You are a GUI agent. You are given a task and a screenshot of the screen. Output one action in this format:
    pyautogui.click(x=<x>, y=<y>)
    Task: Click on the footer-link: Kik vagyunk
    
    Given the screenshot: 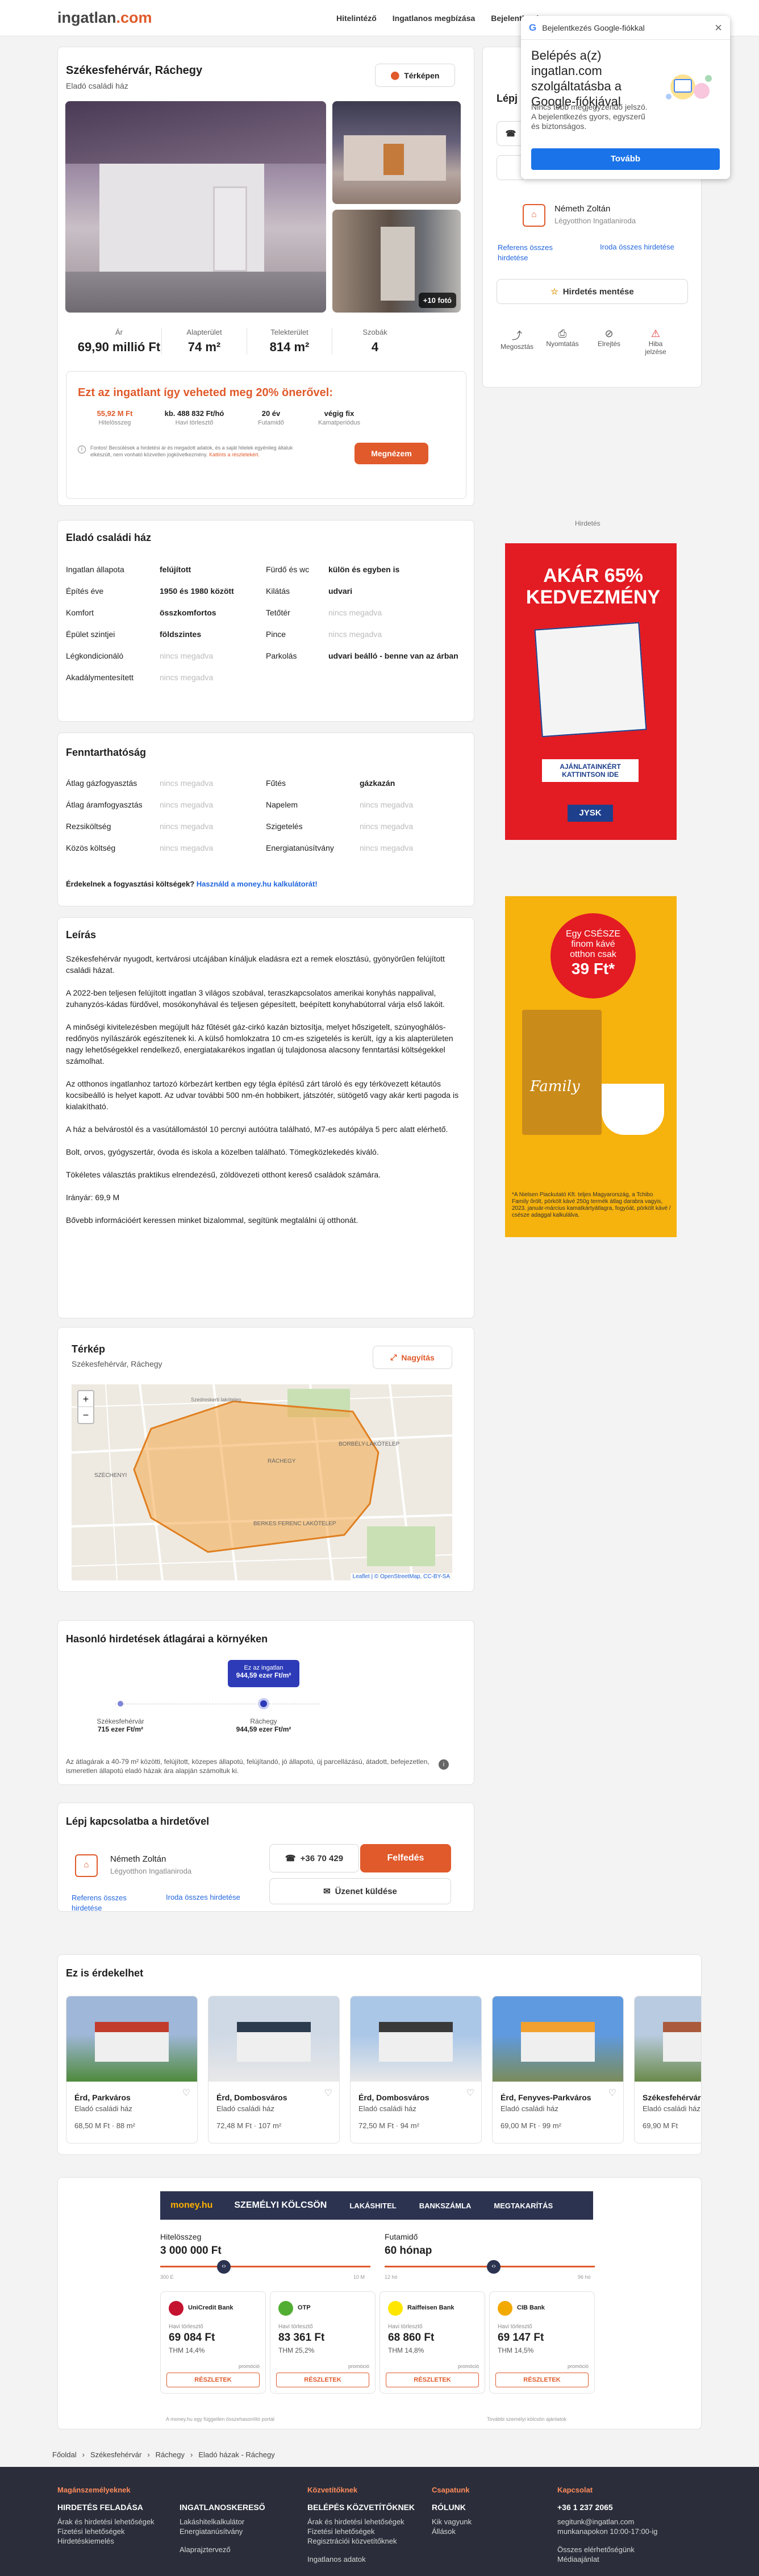 What is the action you would take?
    pyautogui.click(x=491, y=2522)
    